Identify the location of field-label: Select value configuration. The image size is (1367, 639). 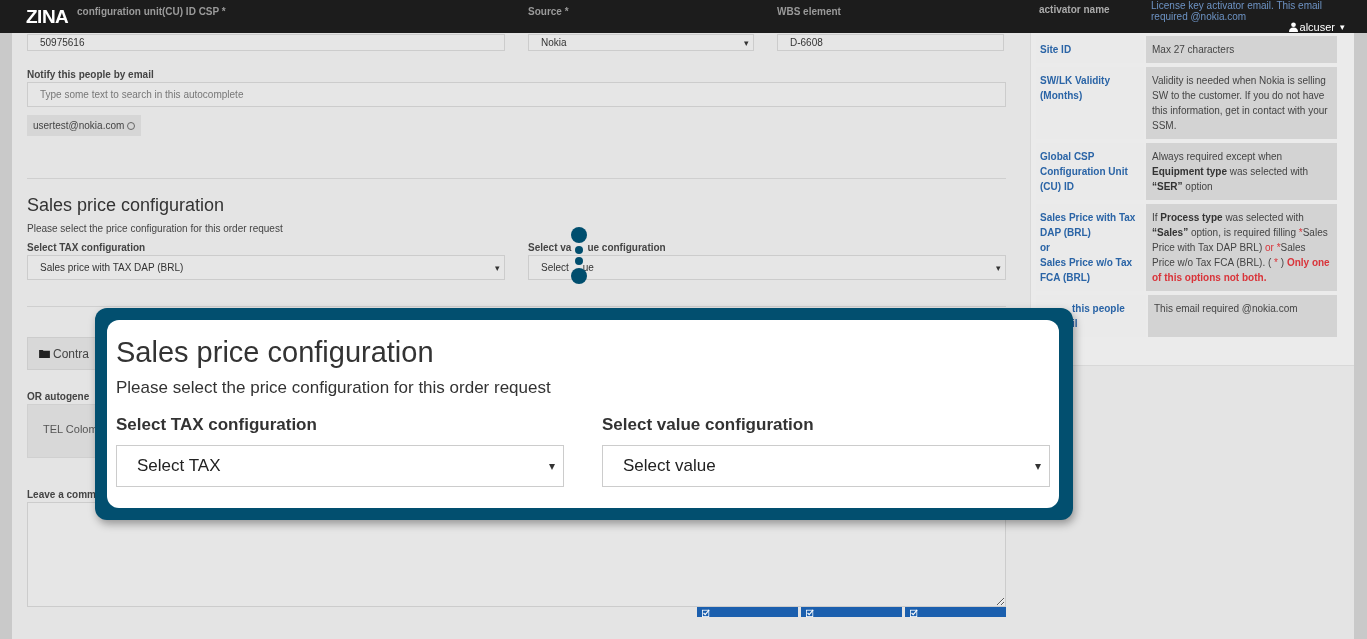
(708, 425).